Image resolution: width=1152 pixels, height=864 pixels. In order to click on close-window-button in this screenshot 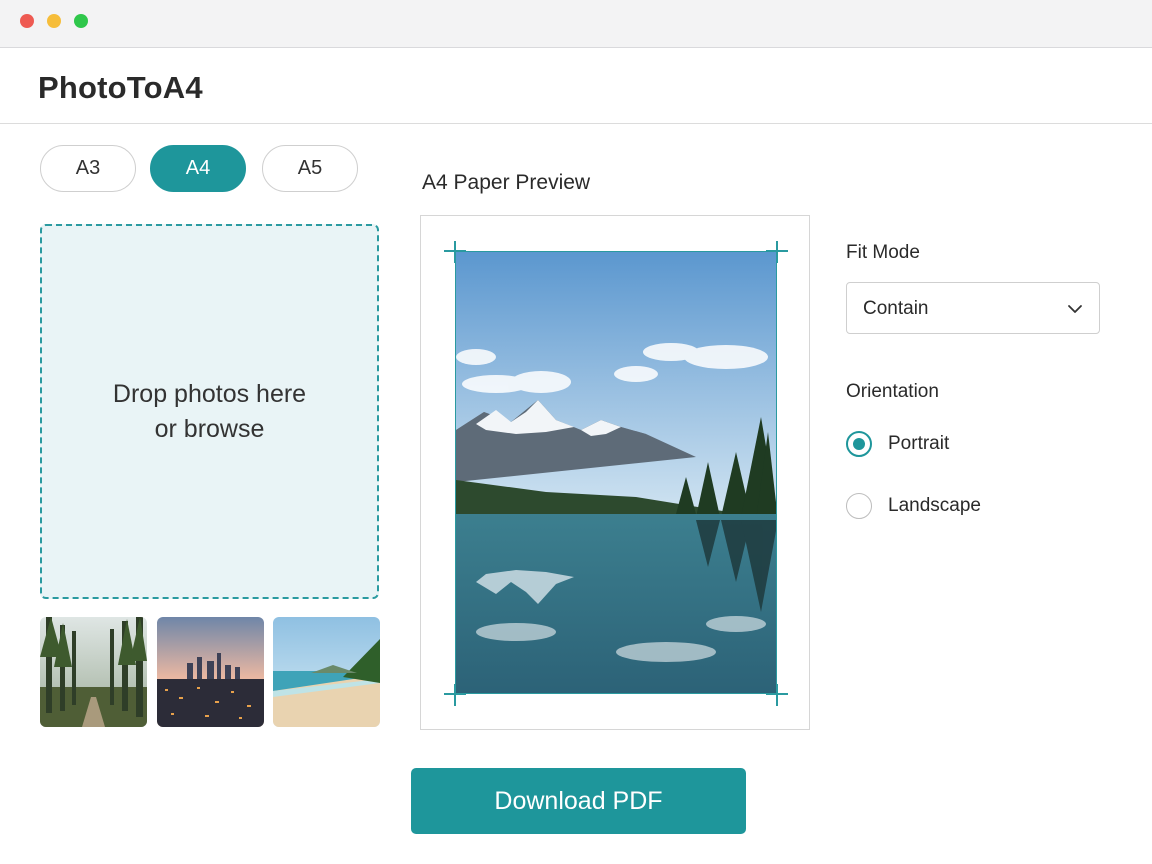, I will do `click(27, 21)`.